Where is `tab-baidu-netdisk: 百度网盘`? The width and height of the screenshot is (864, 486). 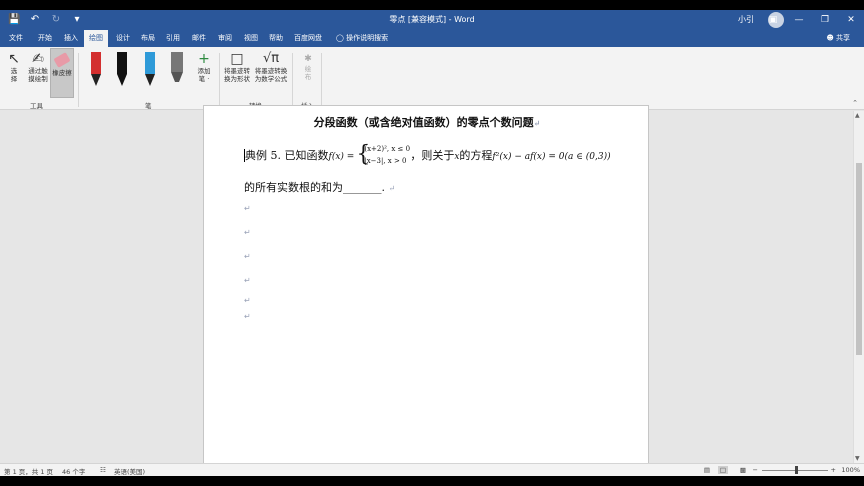 tab-baidu-netdisk: 百度网盘 is located at coordinates (308, 38).